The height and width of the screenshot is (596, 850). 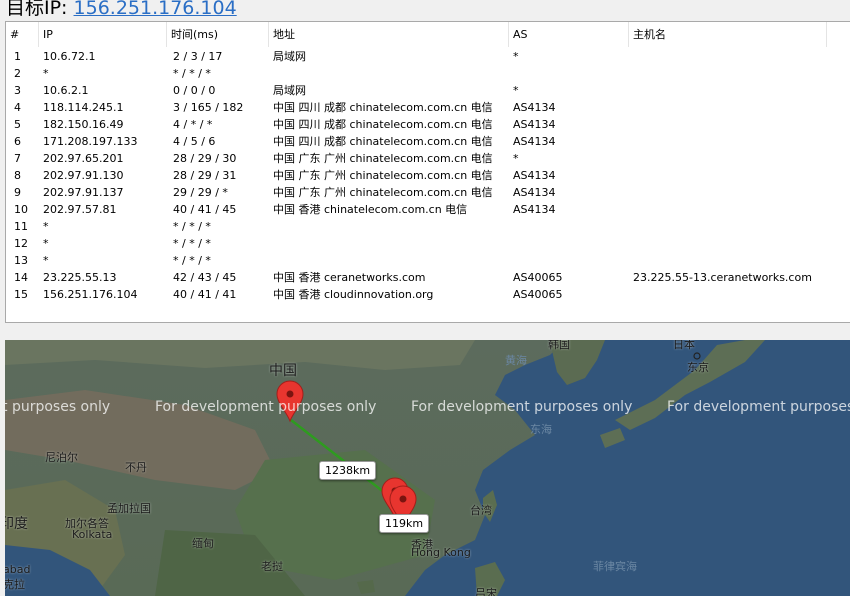 I want to click on cell-ip: 202.97.91.137, so click(x=83, y=192).